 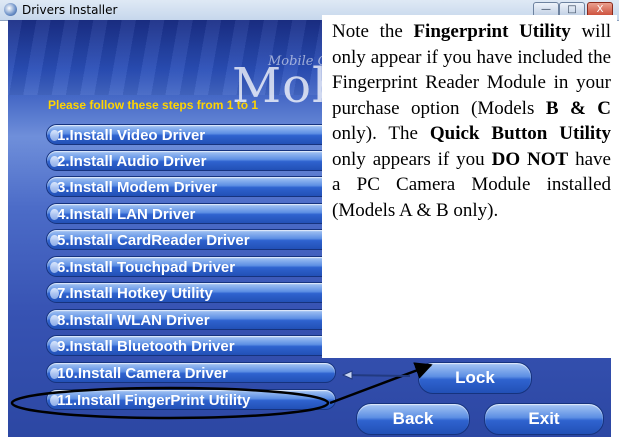 What do you see at coordinates (191, 134) in the screenshot?
I see `install-video-driver-button: 1.Install Video Driver` at bounding box center [191, 134].